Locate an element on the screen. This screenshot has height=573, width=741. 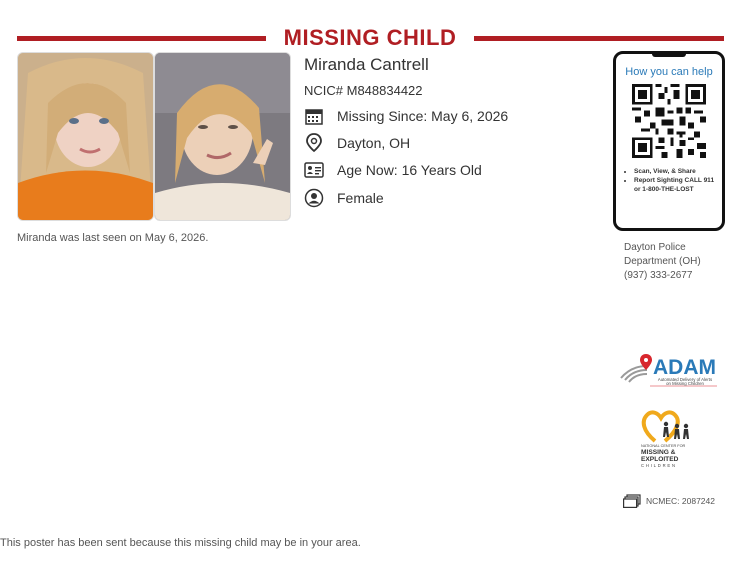
location: Dayton, OH is located at coordinates (374, 143).